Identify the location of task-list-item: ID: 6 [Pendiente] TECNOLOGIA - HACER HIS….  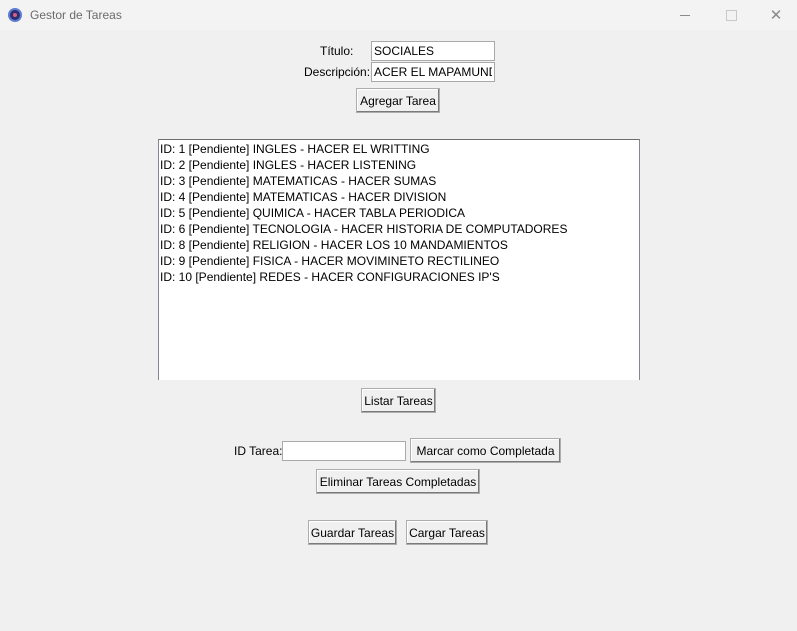
(399, 229).